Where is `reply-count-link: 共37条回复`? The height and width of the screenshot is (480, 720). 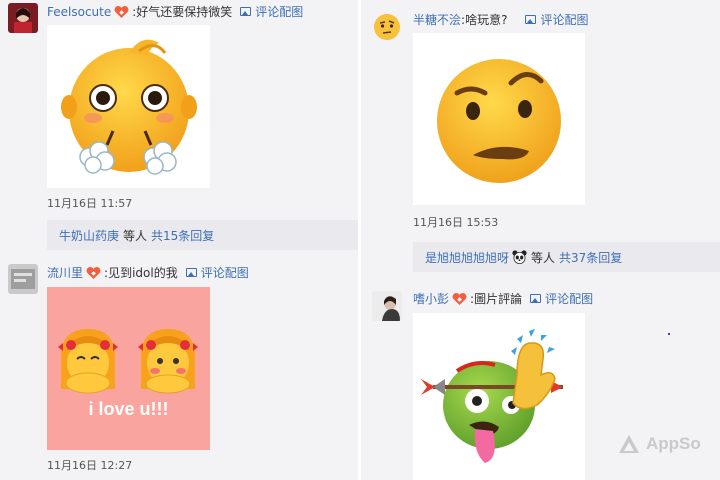
reply-count-link: 共37条回复 is located at coordinates (590, 257).